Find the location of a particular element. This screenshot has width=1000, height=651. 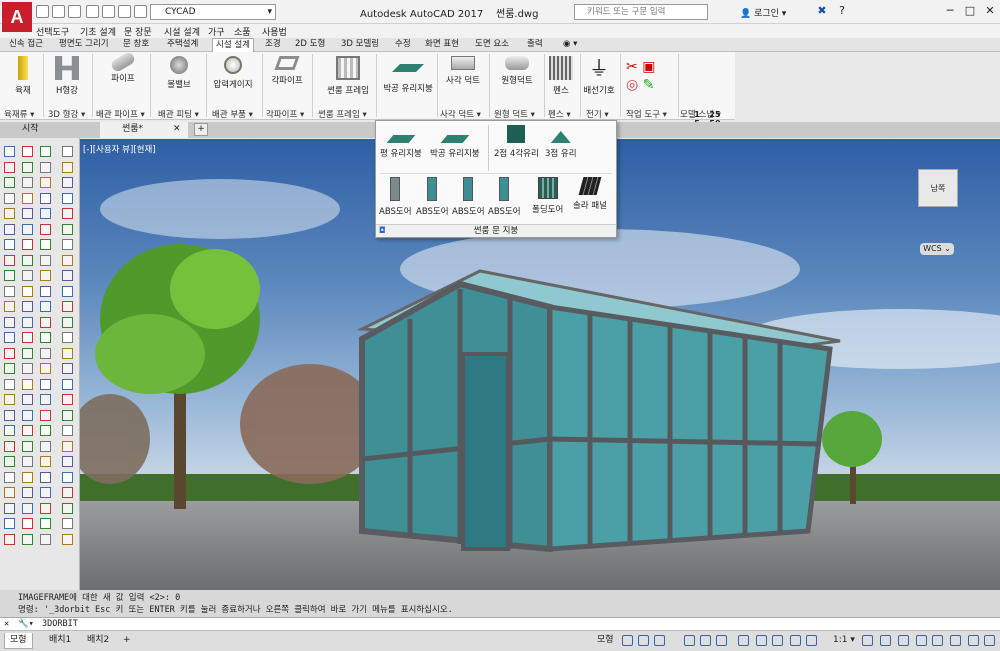

tab-3d-modeling: 3D 모델링 is located at coordinates (360, 45).